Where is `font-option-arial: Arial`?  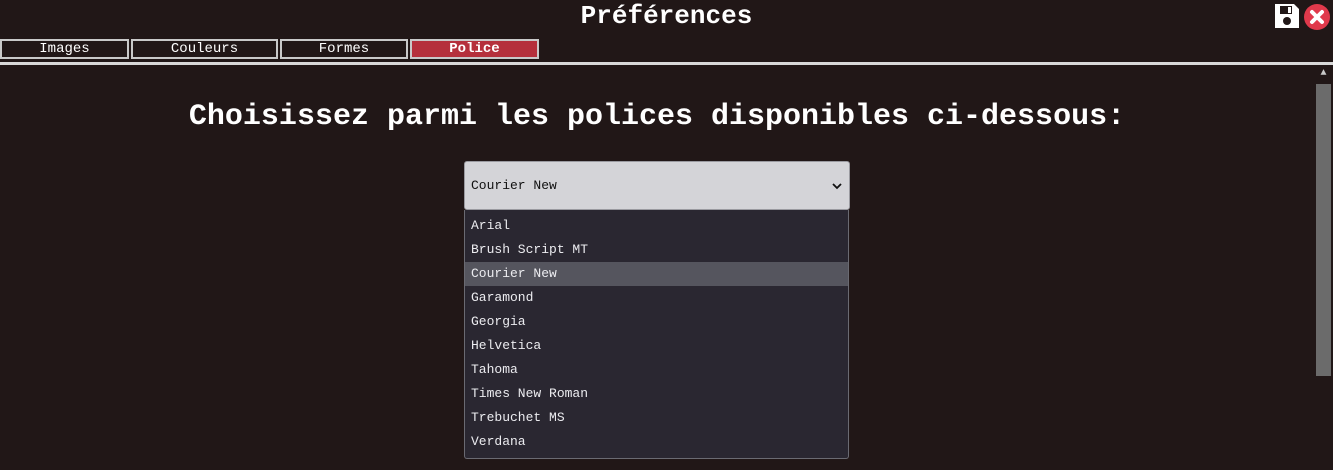
font-option-arial: Arial is located at coordinates (656, 226).